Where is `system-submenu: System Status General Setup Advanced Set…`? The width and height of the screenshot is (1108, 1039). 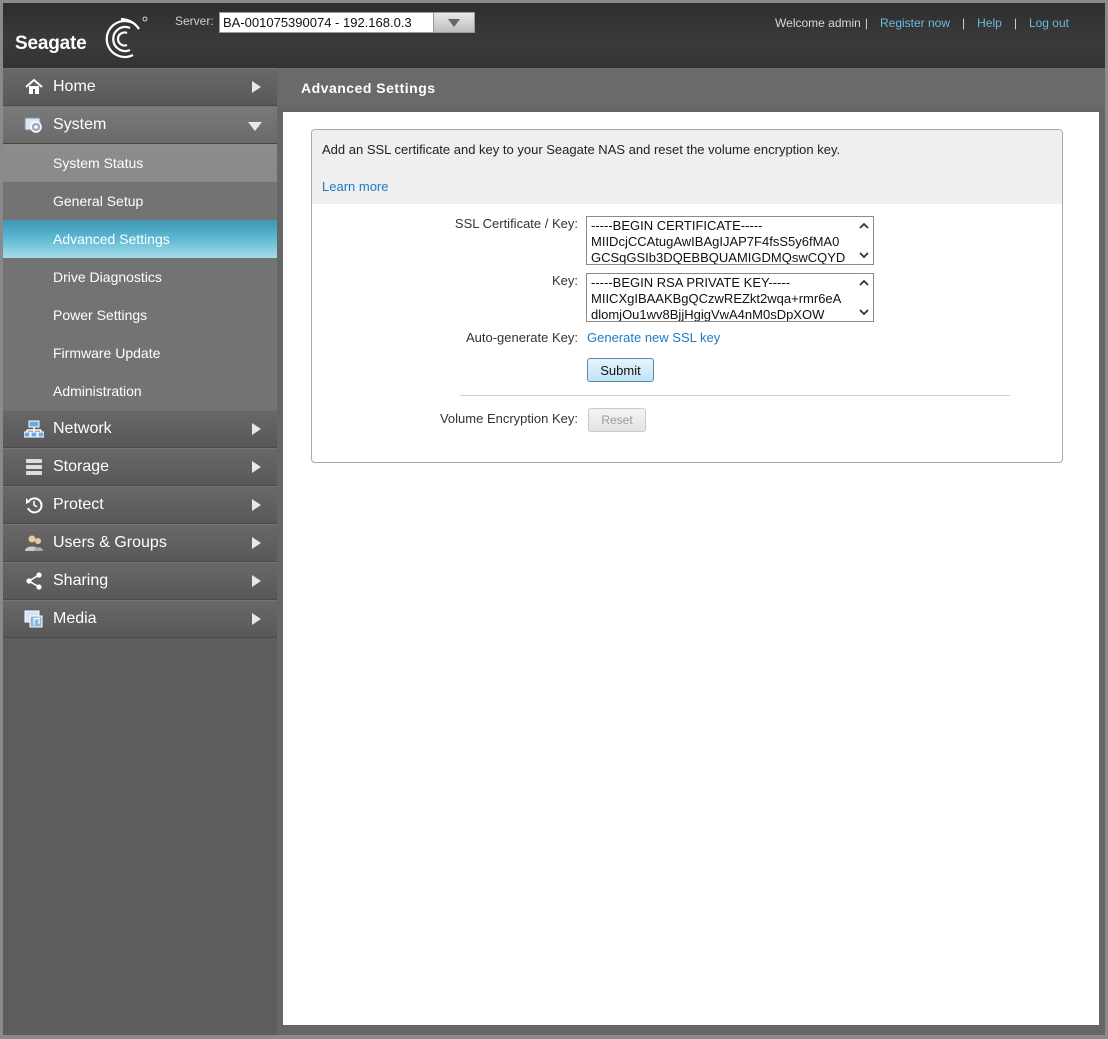 system-submenu: System Status General Setup Advanced Set… is located at coordinates (140, 277).